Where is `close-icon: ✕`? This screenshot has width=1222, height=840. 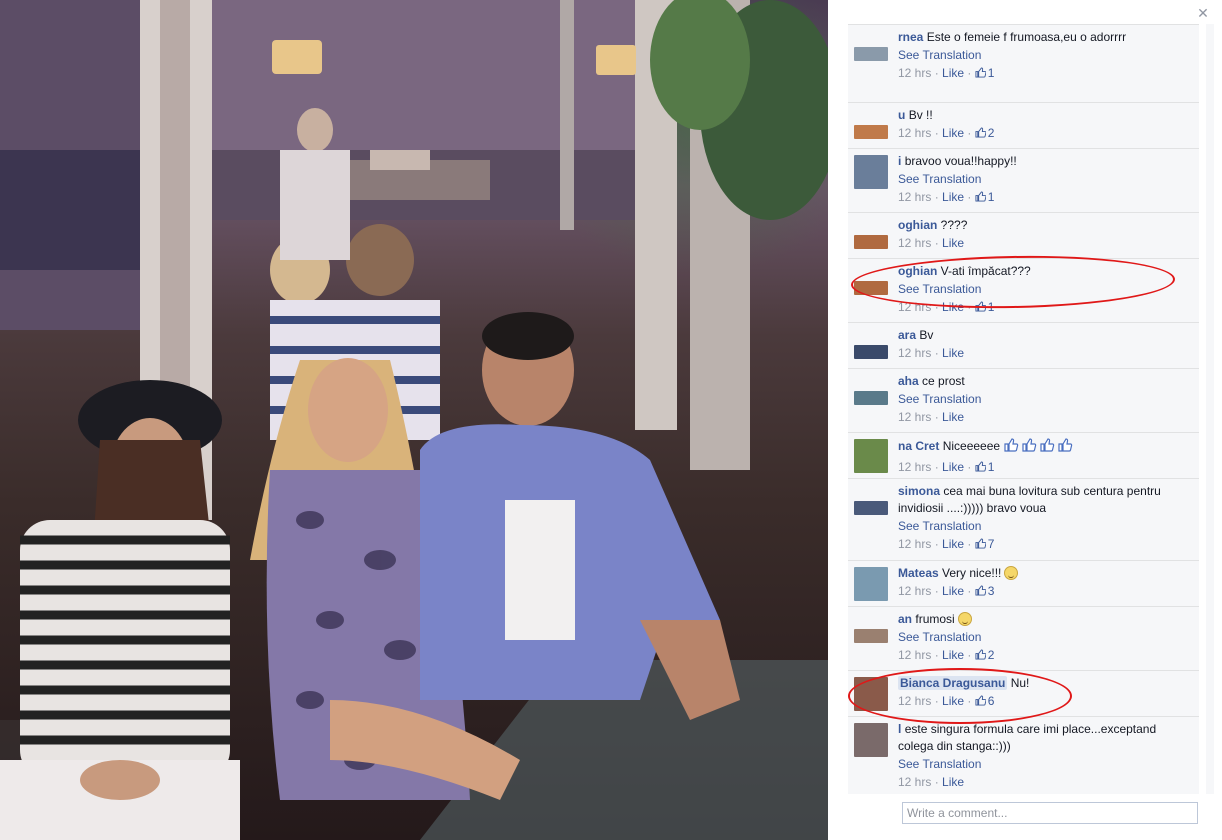 close-icon: ✕ is located at coordinates (1203, 13).